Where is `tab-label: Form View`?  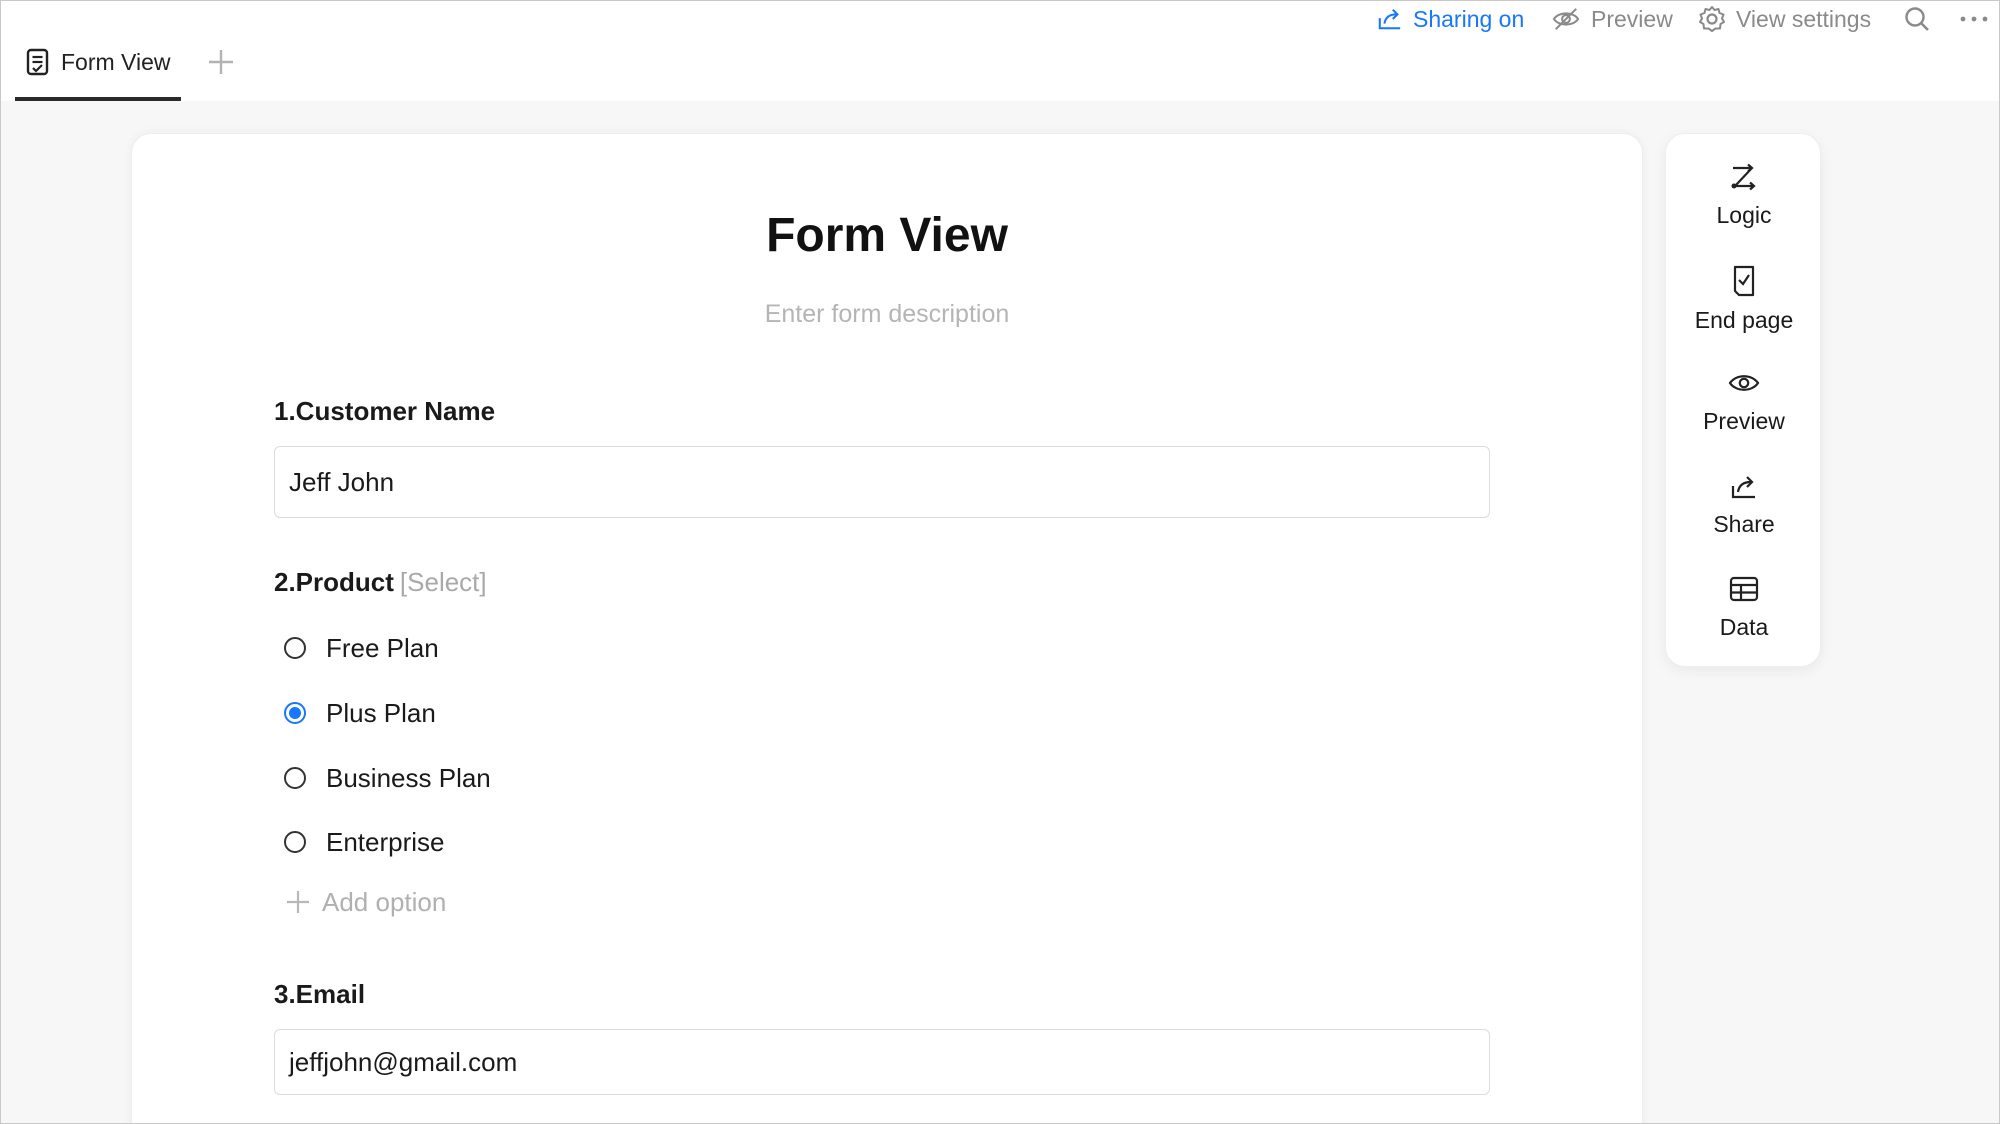 tab-label: Form View is located at coordinates (116, 62).